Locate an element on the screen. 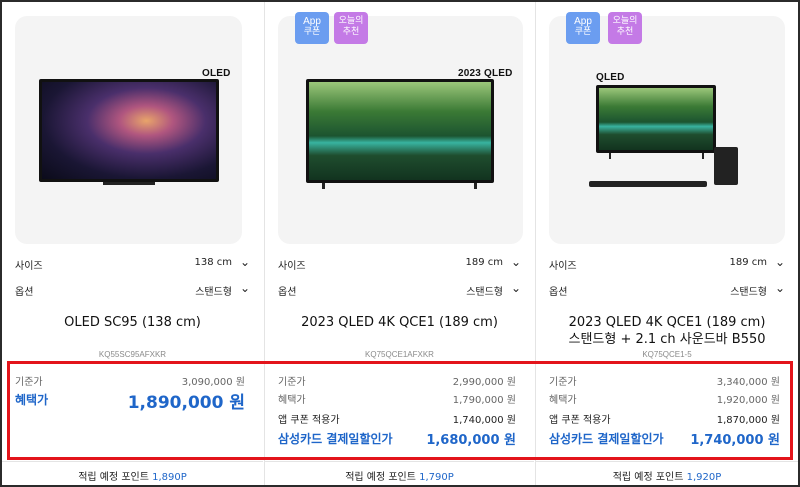  product-image: QLED is located at coordinates (667, 130).